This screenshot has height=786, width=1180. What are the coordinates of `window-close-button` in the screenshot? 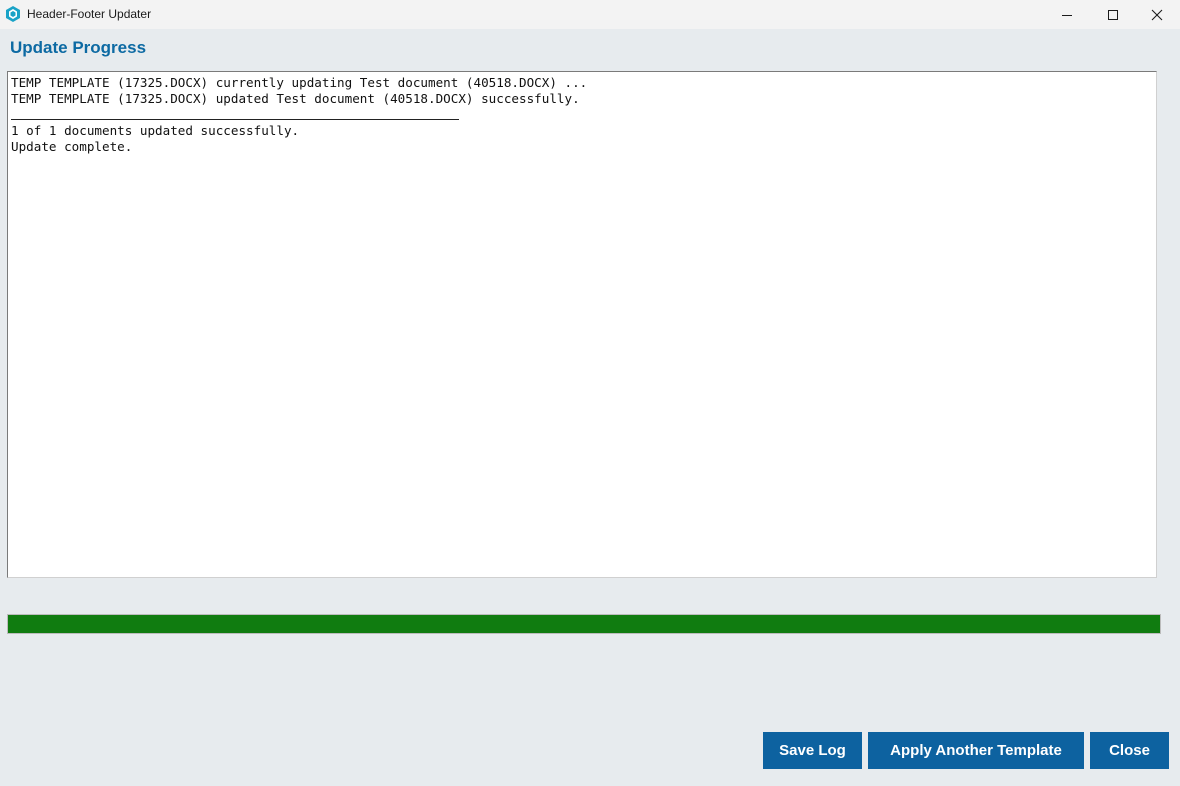 It's located at (1157, 14).